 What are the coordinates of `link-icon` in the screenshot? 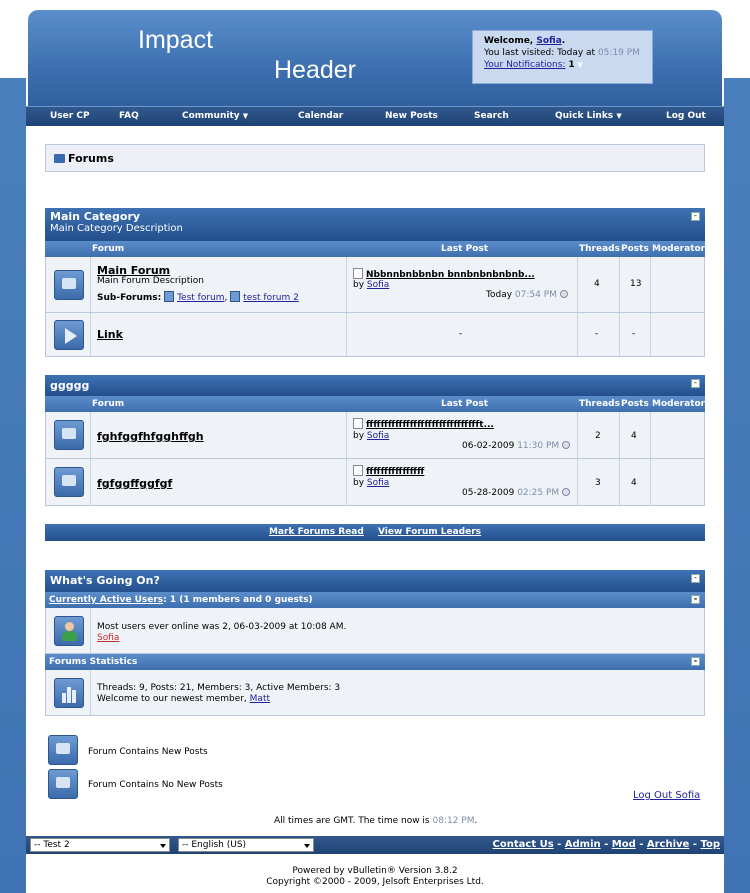 It's located at (69, 335).